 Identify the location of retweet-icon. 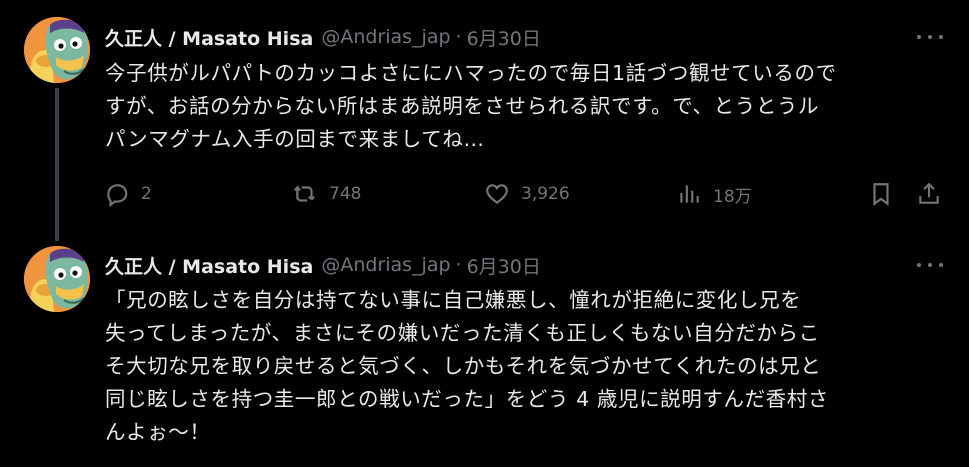
(304, 193).